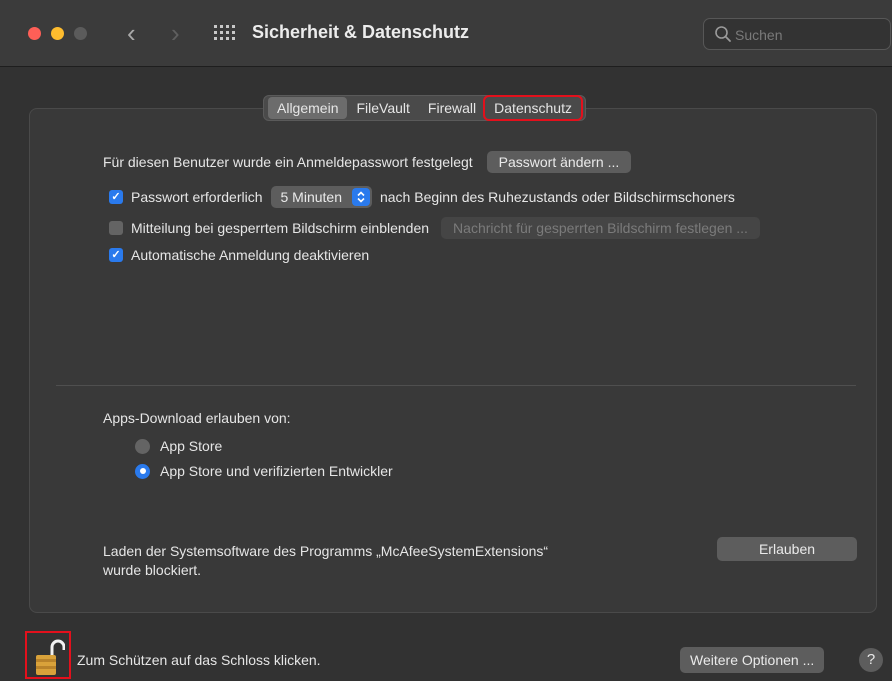 The height and width of the screenshot is (681, 892). I want to click on require-password-checkbox: ✓, so click(116, 197).